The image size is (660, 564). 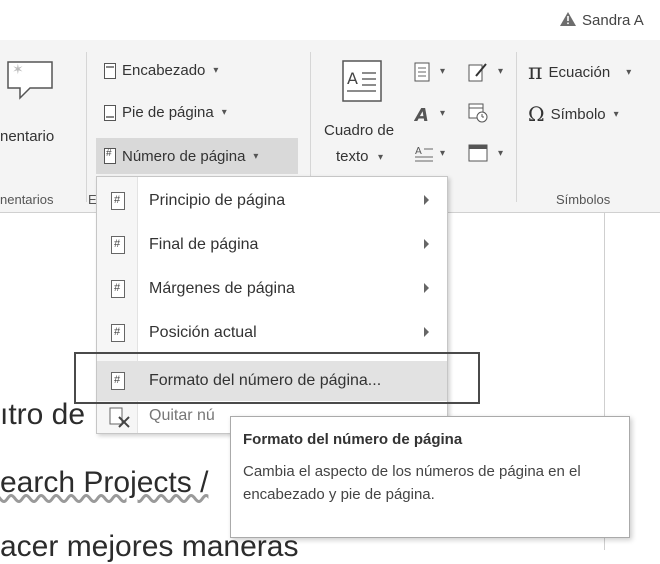 What do you see at coordinates (536, 114) in the screenshot?
I see `omega-icon: Ω` at bounding box center [536, 114].